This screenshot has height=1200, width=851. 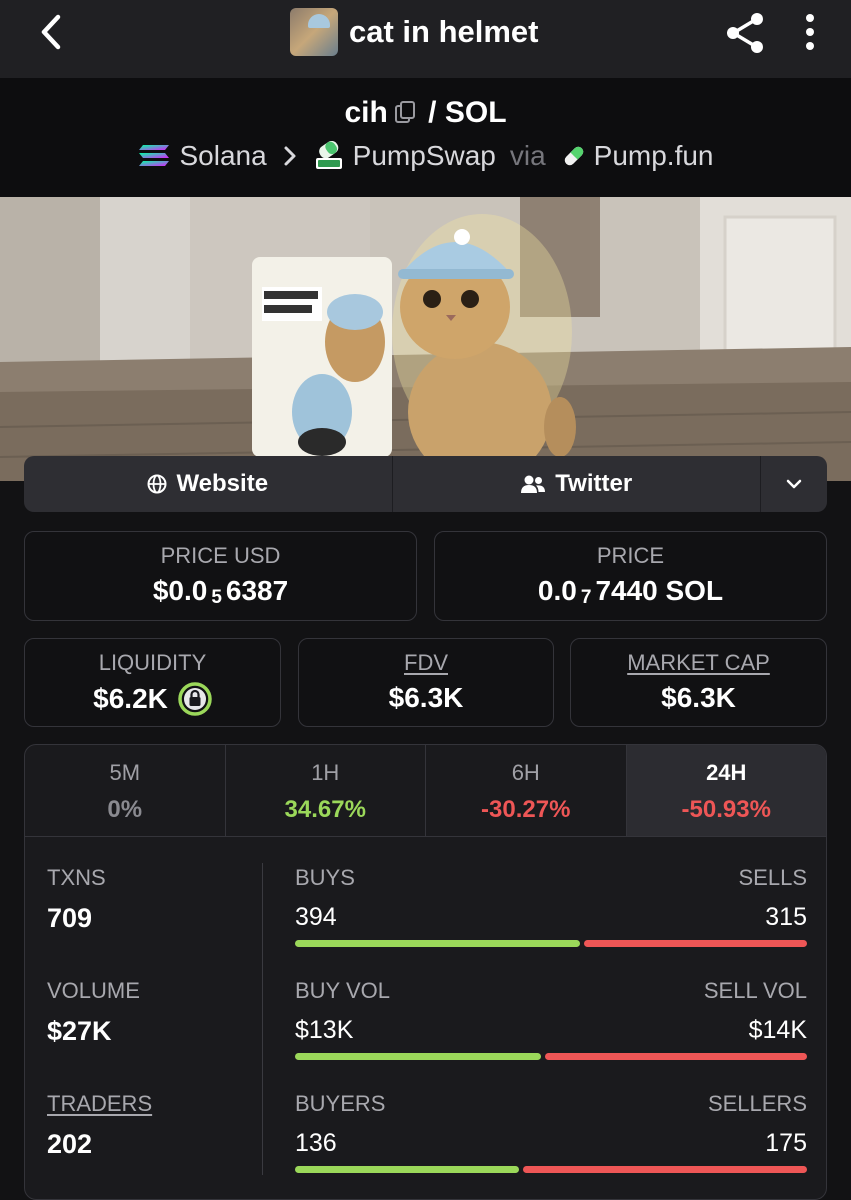 I want to click on website-label: Website, so click(x=222, y=483).